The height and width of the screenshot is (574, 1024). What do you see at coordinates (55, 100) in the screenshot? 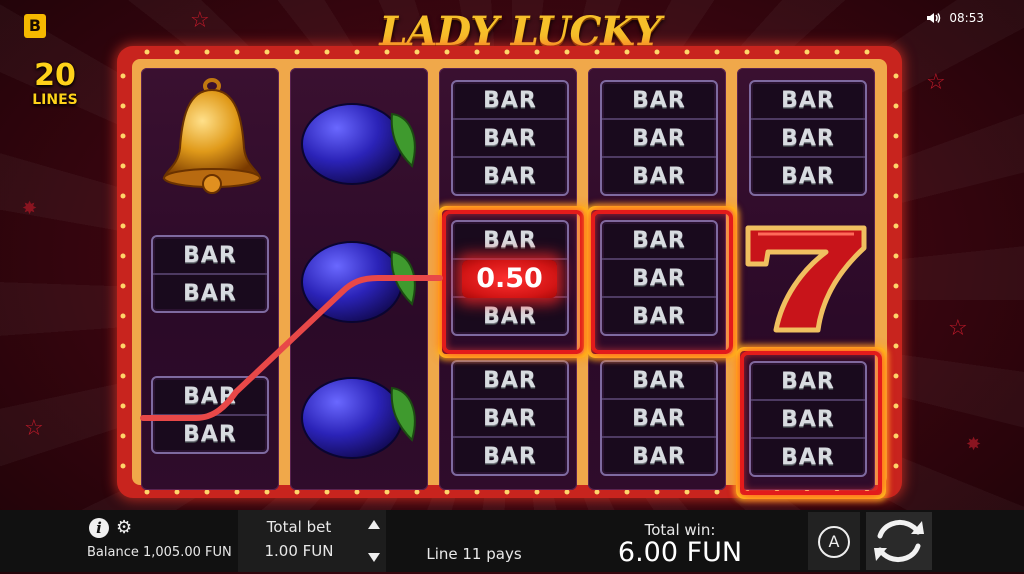
I see `lines-label: LINES` at bounding box center [55, 100].